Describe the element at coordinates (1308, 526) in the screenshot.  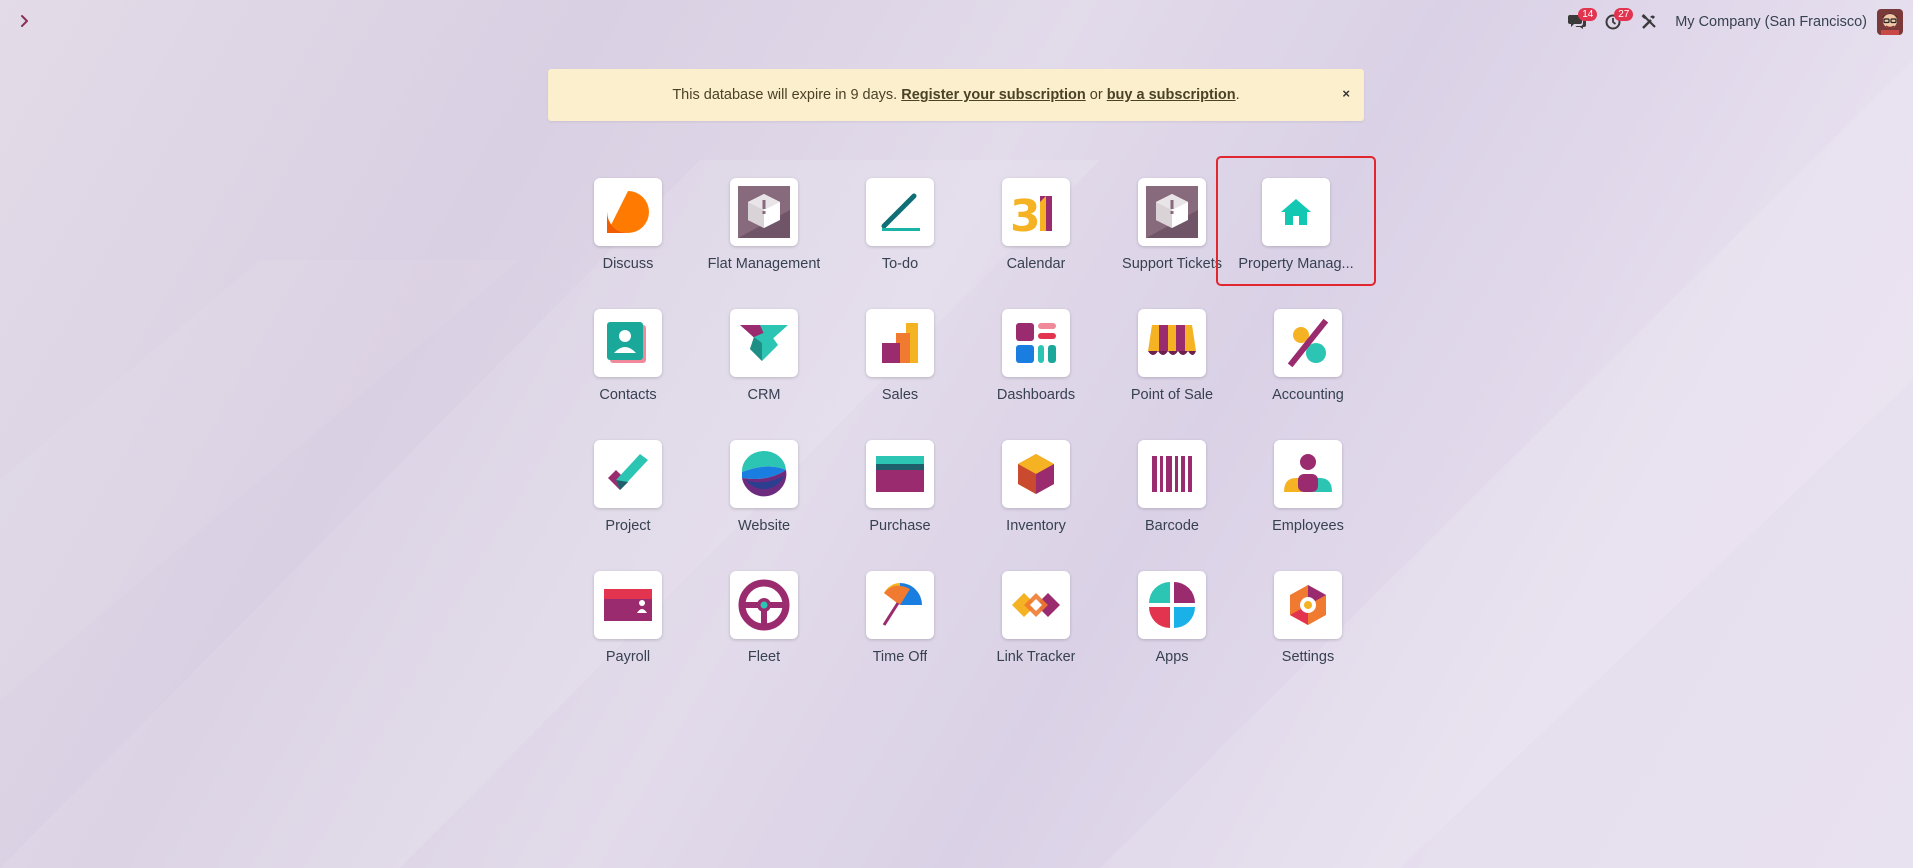
I see `app-label: Employees` at that location.